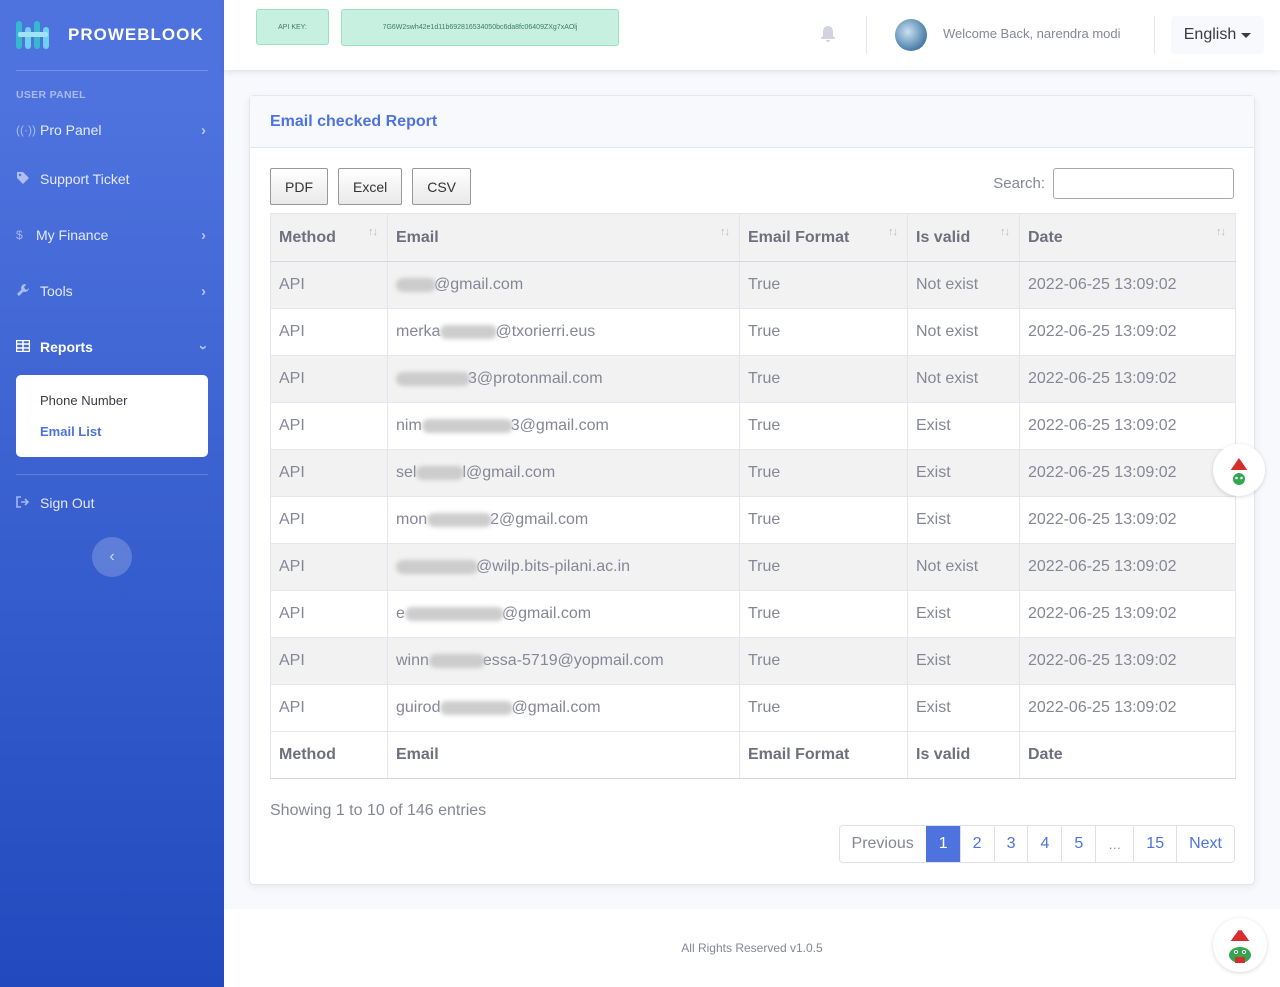  What do you see at coordinates (56, 291) in the screenshot?
I see `sidebar-item-label: Tools` at bounding box center [56, 291].